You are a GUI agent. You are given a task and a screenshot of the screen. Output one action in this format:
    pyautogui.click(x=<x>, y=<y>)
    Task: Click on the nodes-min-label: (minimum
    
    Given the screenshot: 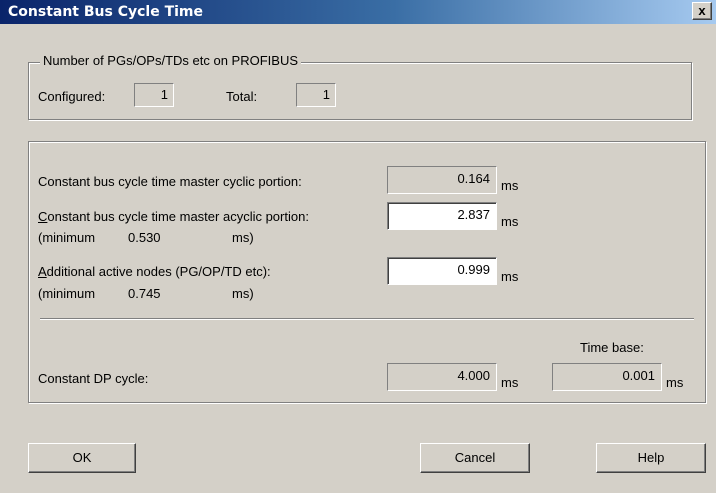 What is the action you would take?
    pyautogui.click(x=67, y=293)
    